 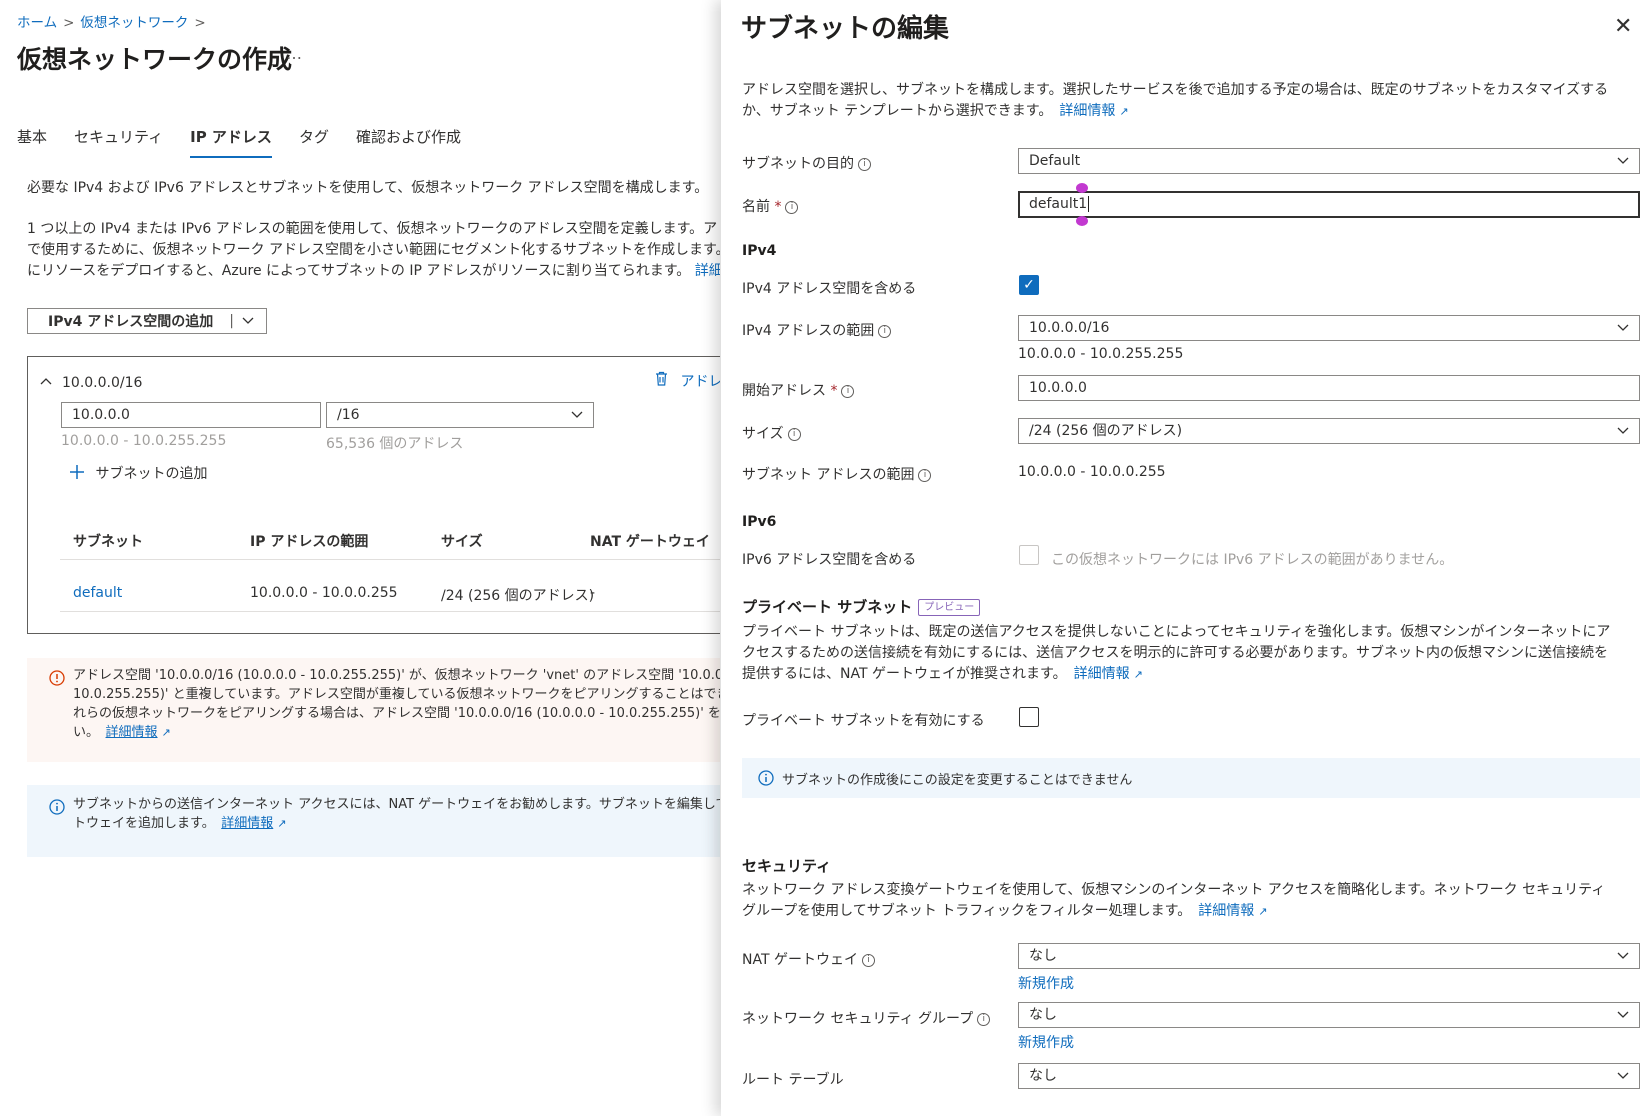 What do you see at coordinates (118, 142) in the screenshot?
I see `tab-security: セキュリティ` at bounding box center [118, 142].